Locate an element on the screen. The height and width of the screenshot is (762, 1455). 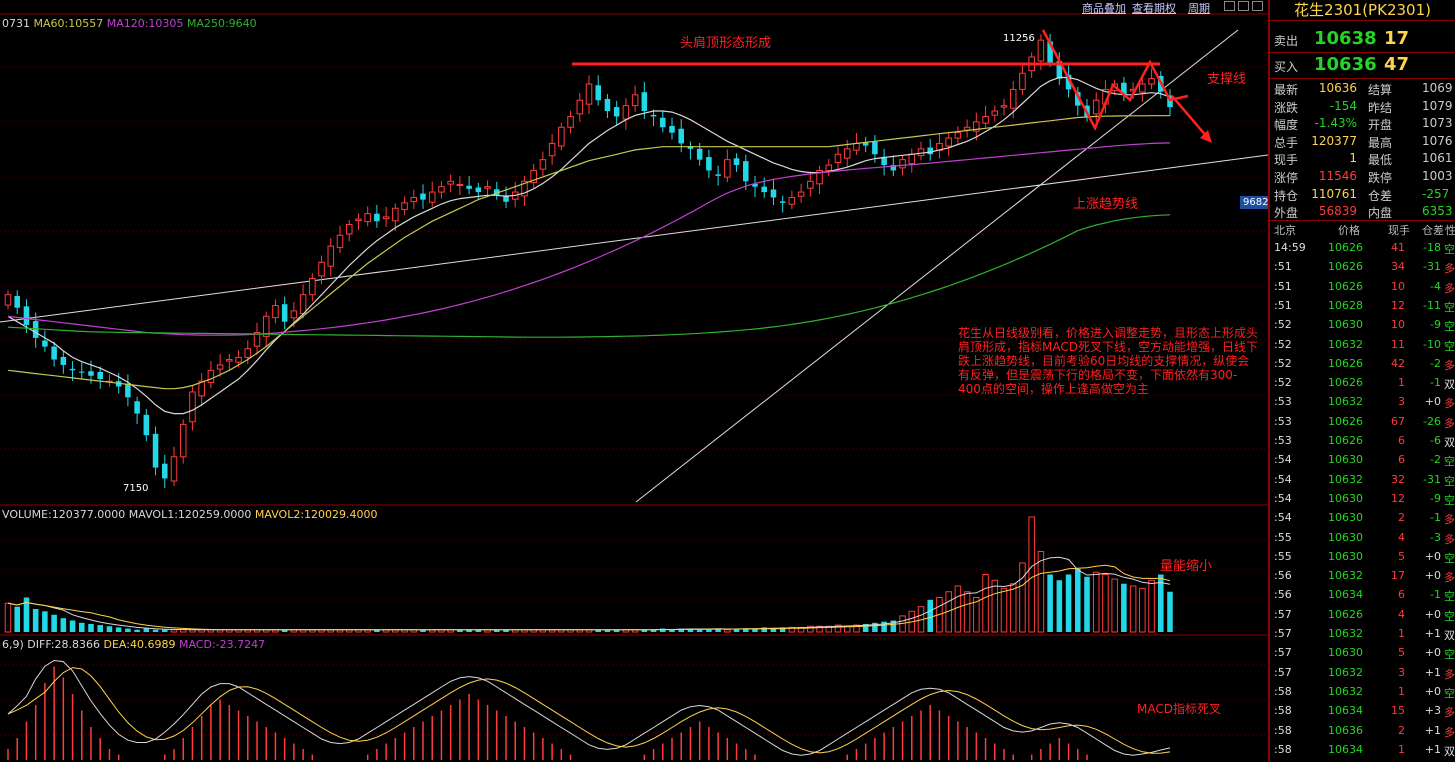
tick-qty: 41 is located at coordinates (1398, 247).